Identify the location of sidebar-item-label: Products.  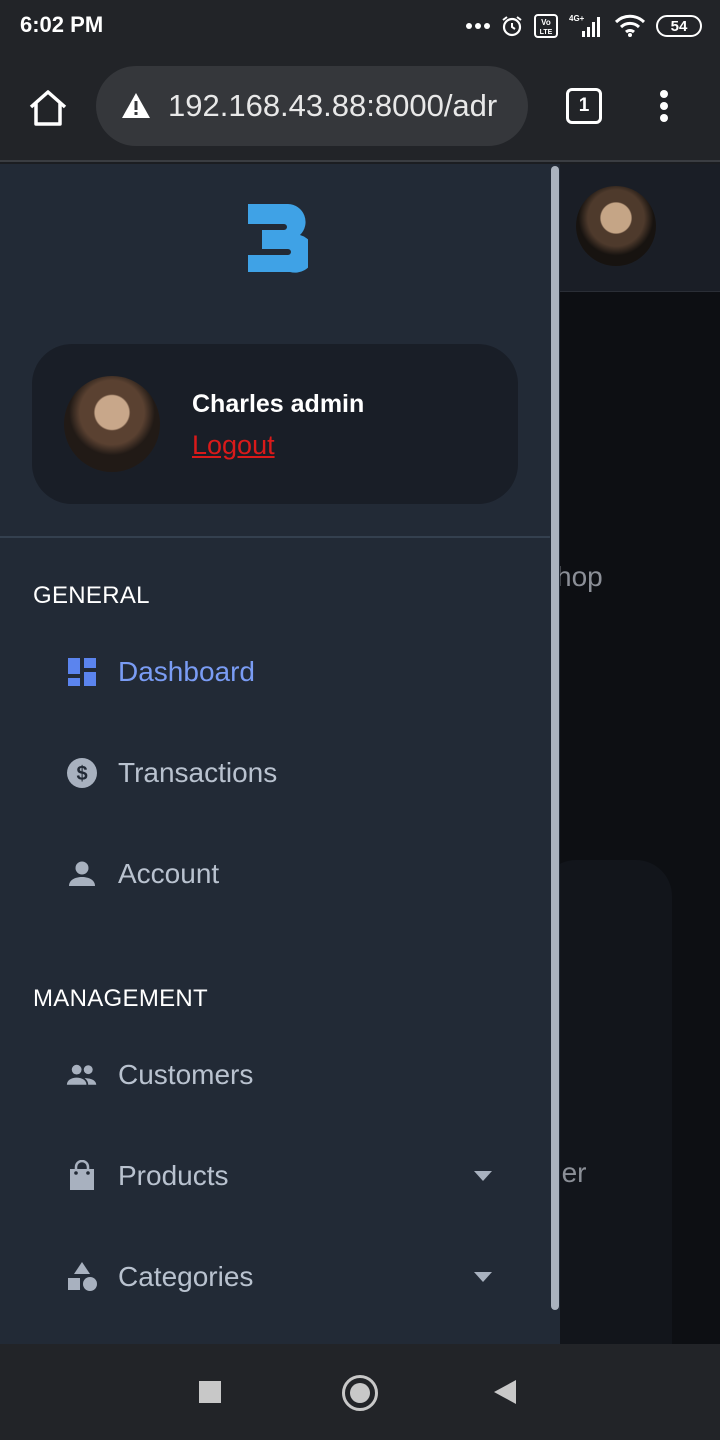
(173, 1175).